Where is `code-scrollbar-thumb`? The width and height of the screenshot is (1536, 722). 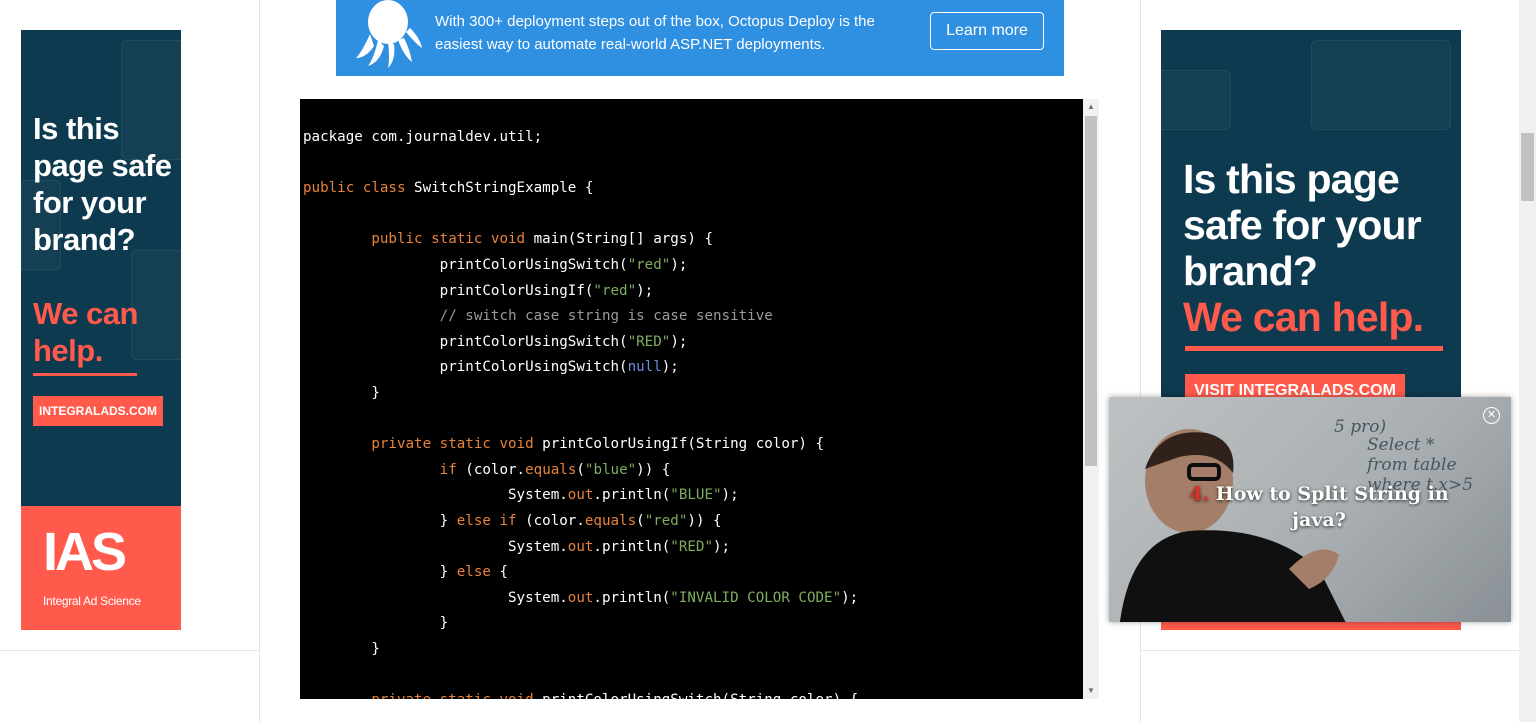 code-scrollbar-thumb is located at coordinates (1091, 291).